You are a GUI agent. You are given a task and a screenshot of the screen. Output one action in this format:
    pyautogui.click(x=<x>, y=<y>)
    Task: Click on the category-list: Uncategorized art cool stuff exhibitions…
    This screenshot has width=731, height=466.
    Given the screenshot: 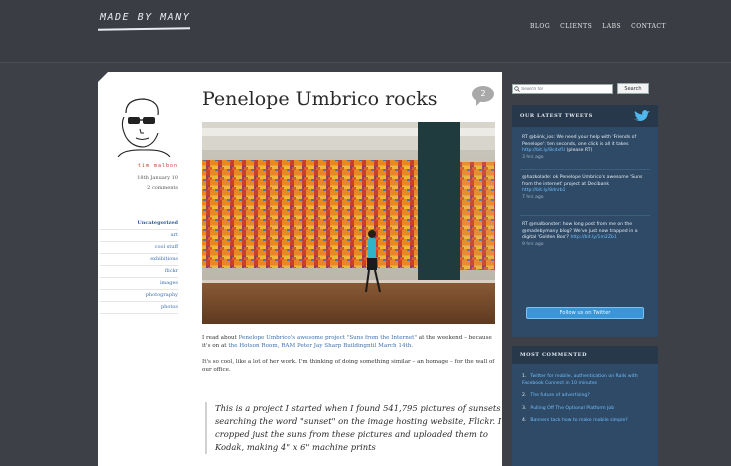 What is the action you would take?
    pyautogui.click(x=139, y=266)
    